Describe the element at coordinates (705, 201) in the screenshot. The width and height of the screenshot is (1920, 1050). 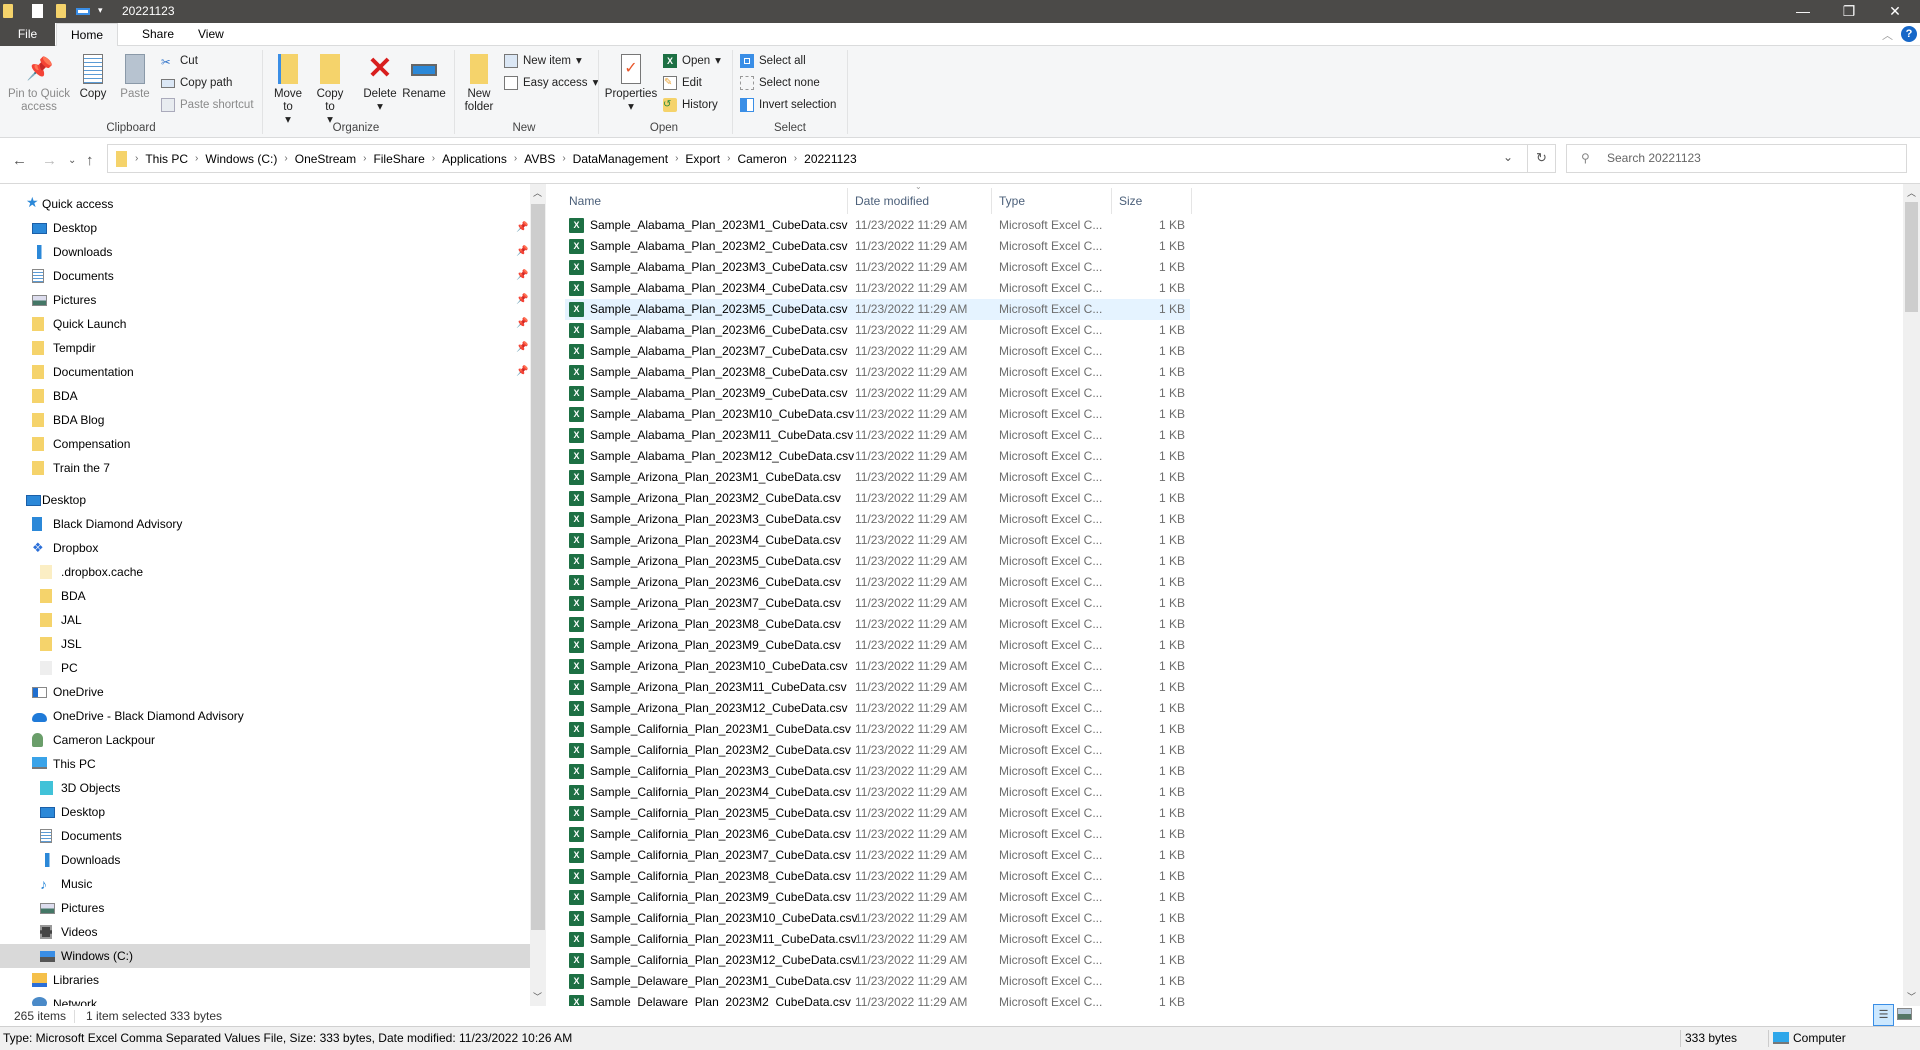
I see `column-header-name: Name` at that location.